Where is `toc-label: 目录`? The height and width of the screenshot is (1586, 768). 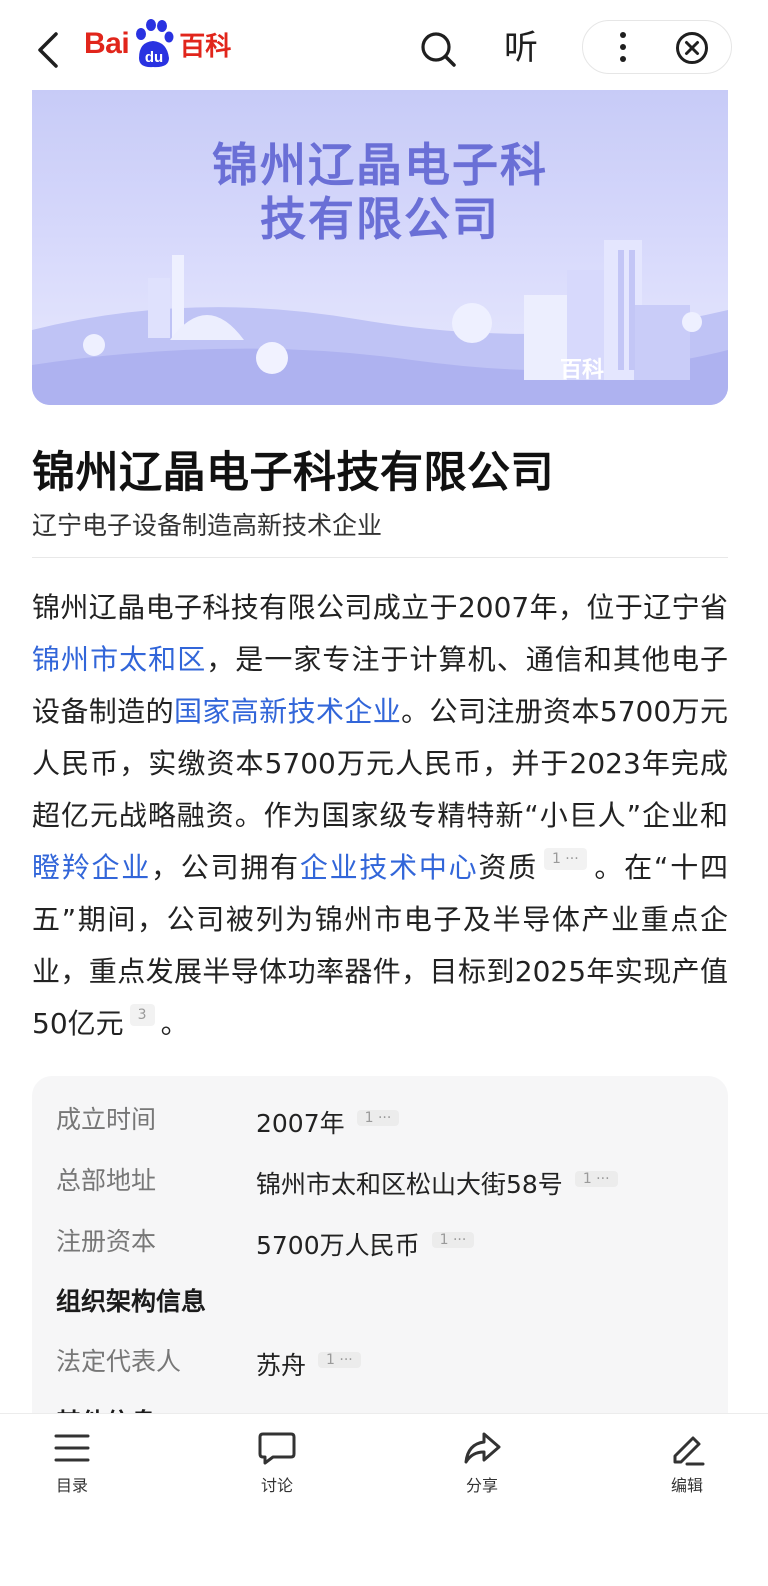 toc-label: 目录 is located at coordinates (71, 1485).